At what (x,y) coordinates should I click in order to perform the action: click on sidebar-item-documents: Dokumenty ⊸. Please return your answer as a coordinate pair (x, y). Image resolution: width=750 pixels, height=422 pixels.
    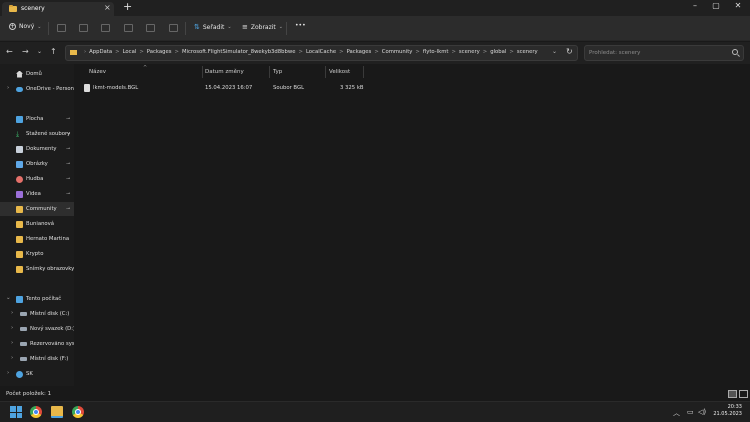
    Looking at the image, I should click on (37, 149).